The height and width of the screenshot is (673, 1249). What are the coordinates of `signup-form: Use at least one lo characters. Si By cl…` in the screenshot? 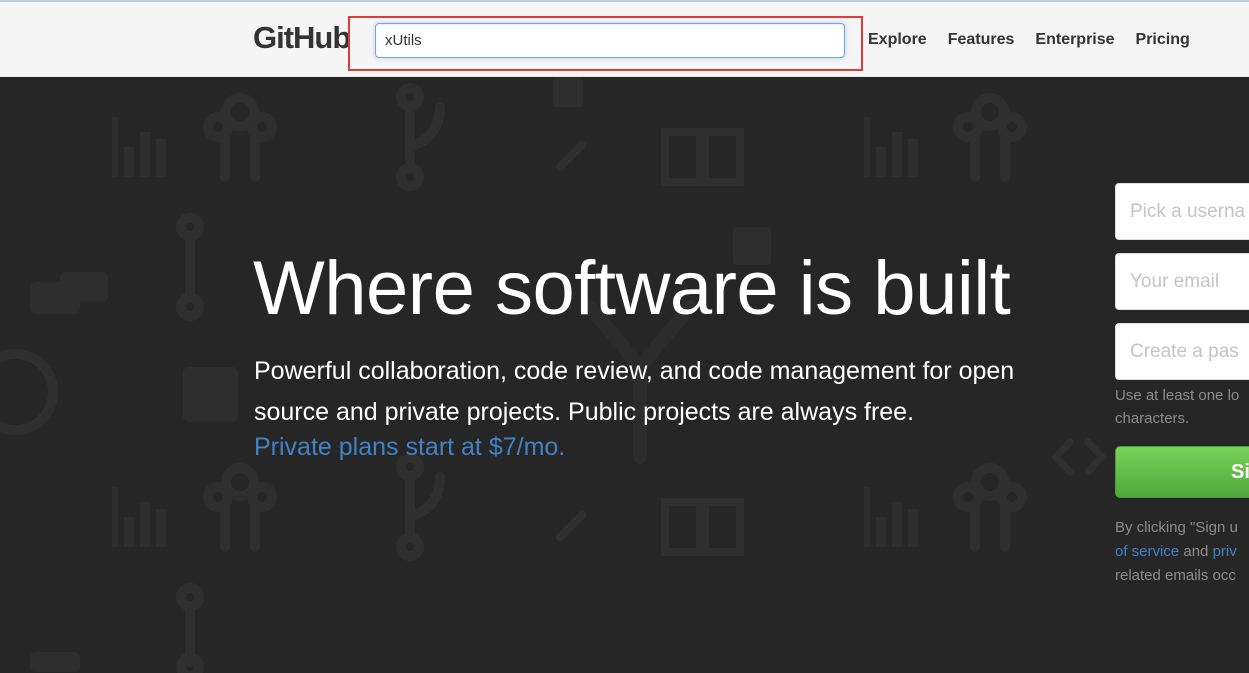 It's located at (1182, 385).